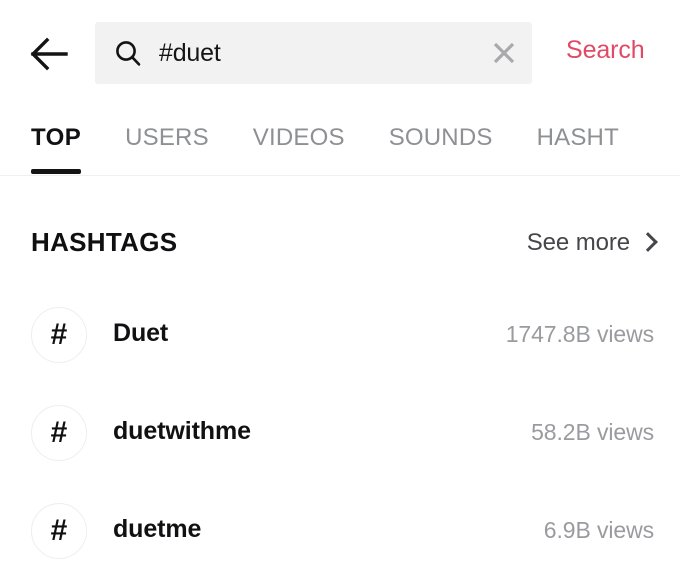  What do you see at coordinates (577, 137) in the screenshot?
I see `tab-label: HASHT` at bounding box center [577, 137].